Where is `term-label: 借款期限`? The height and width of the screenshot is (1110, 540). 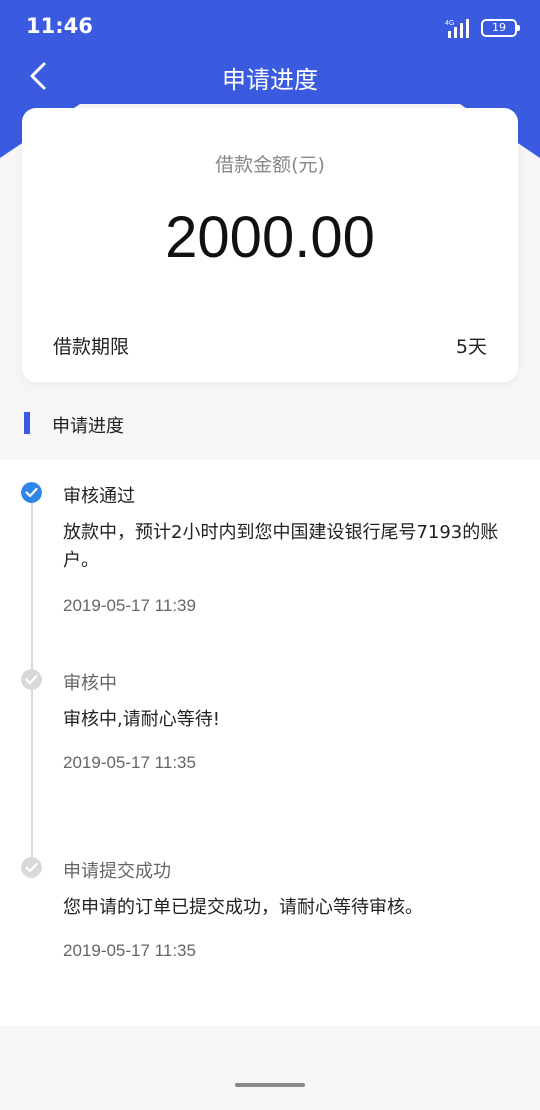 term-label: 借款期限 is located at coordinates (91, 347).